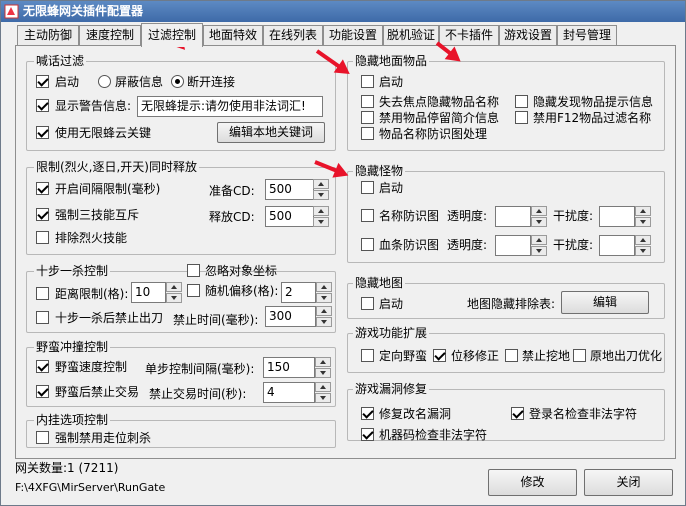 The width and height of the screenshot is (686, 506). What do you see at coordinates (230, 106) in the screenshot?
I see `warning-message-input: 无限蜂提示:请勿使用非法词汇!` at bounding box center [230, 106].